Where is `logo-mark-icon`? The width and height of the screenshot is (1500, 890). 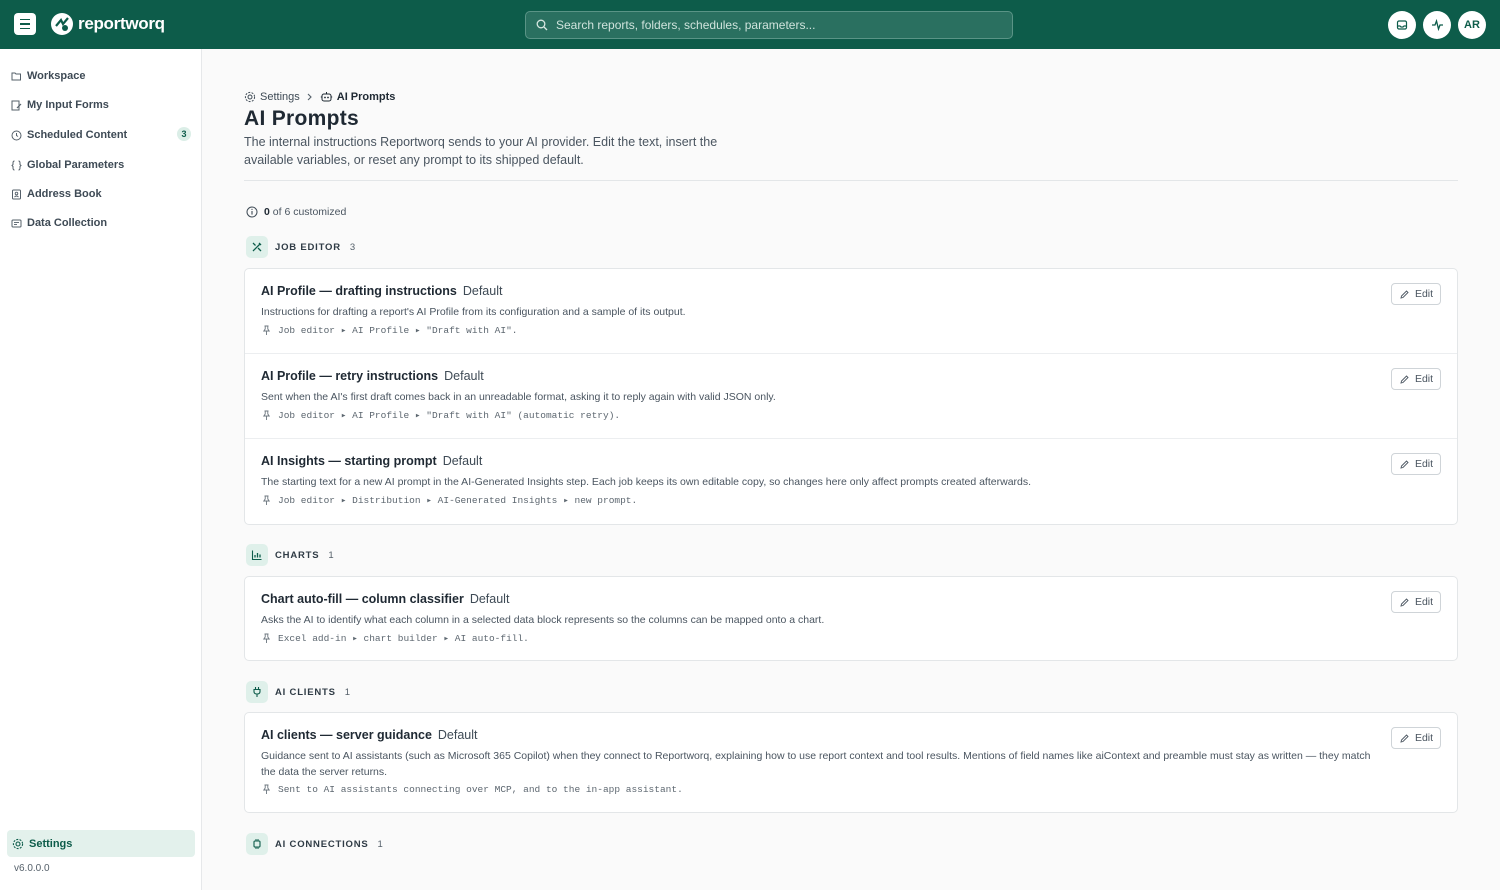
logo-mark-icon is located at coordinates (62, 24).